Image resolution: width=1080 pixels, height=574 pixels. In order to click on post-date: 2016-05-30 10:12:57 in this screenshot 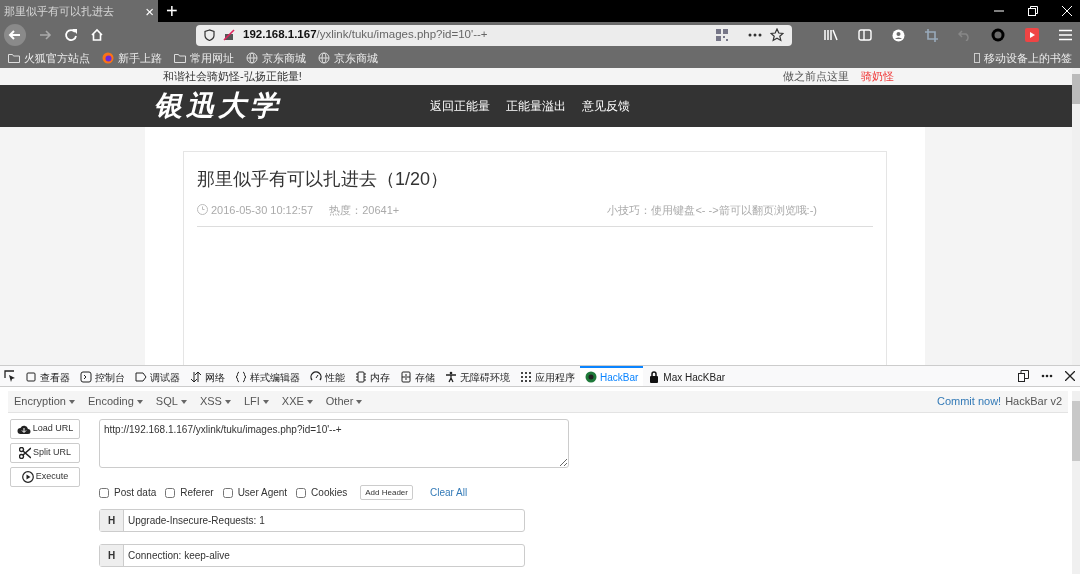, I will do `click(262, 210)`.